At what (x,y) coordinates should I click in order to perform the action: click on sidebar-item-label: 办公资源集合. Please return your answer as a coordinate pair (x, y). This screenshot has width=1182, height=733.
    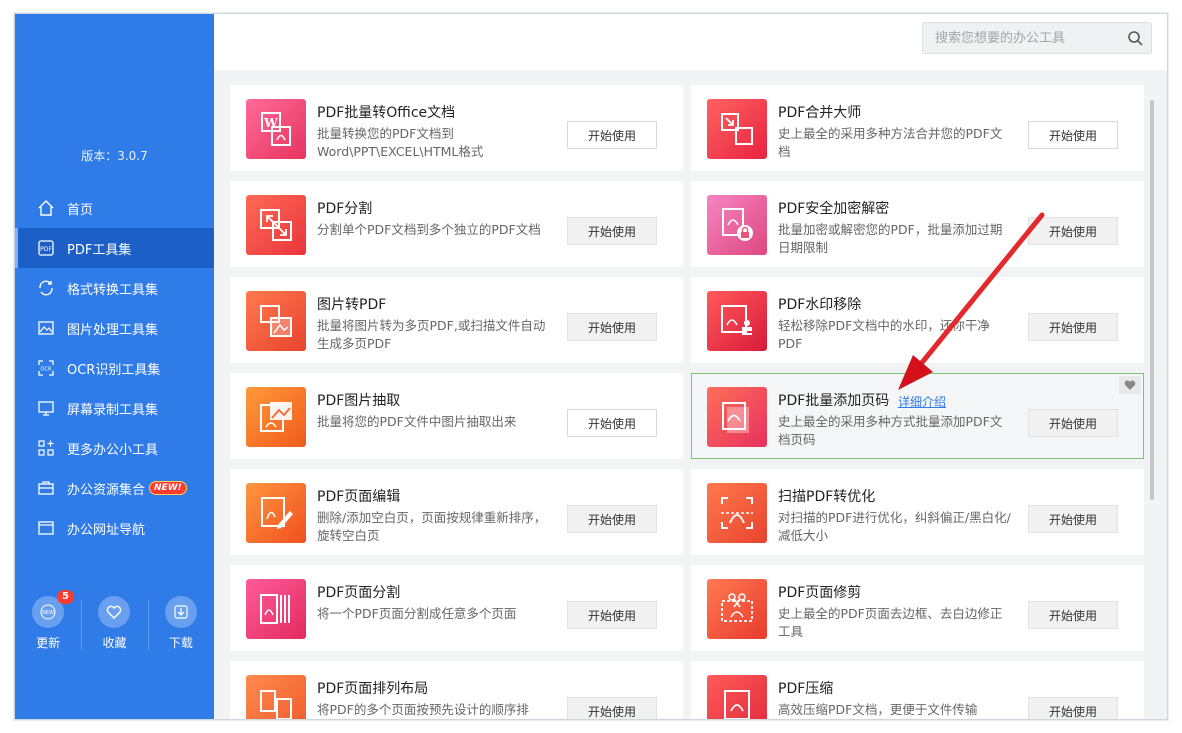
    Looking at the image, I should click on (106, 490).